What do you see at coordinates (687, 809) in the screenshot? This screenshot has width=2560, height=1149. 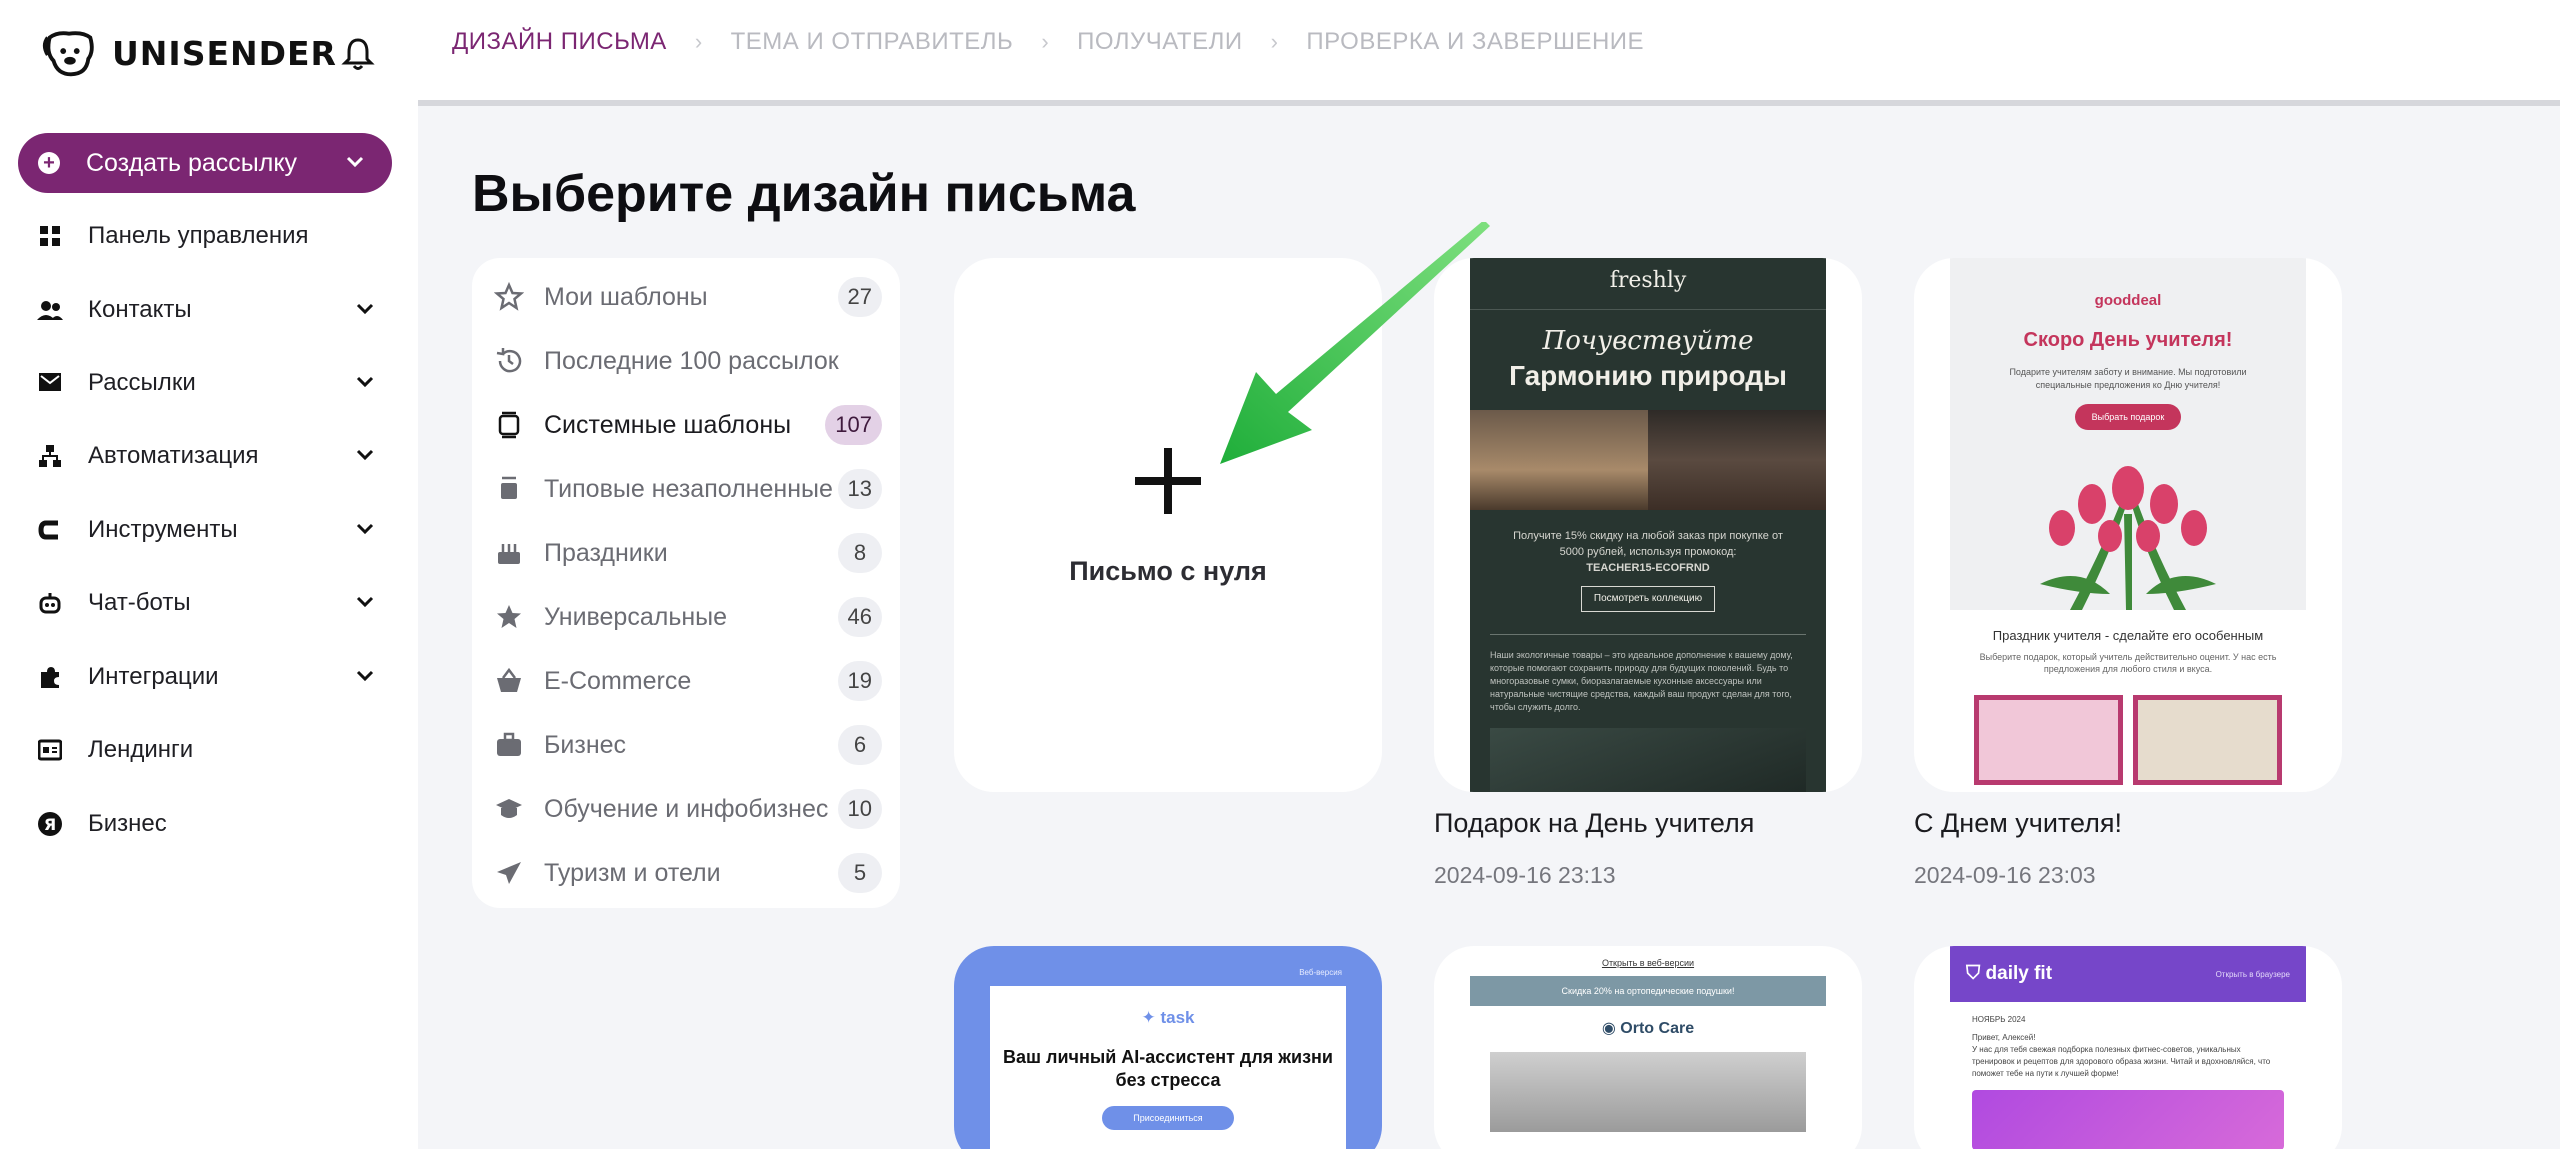 I see `category-education: Обучение и инфобизнес 10` at bounding box center [687, 809].